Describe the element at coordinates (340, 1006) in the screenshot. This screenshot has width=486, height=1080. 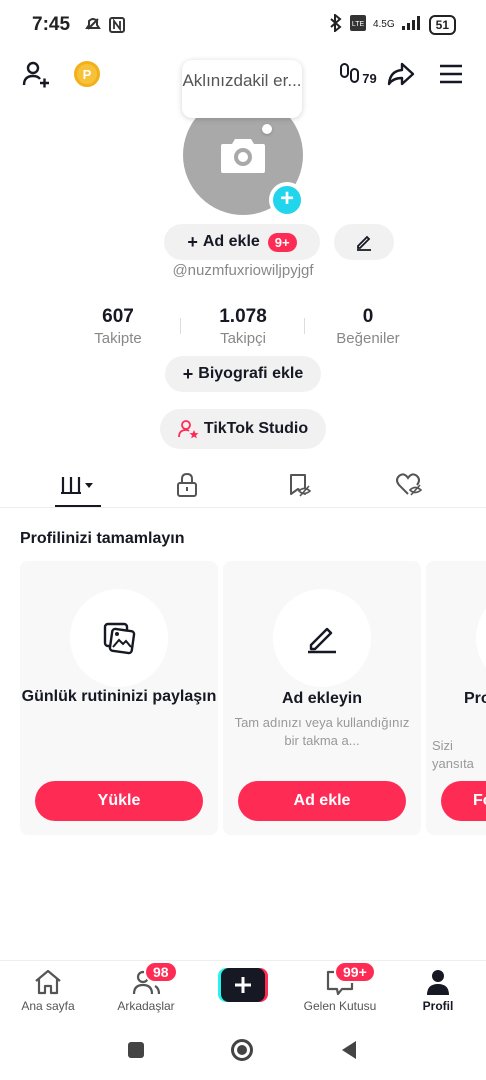
I see `nav-label: Gelen Kutusu` at that location.